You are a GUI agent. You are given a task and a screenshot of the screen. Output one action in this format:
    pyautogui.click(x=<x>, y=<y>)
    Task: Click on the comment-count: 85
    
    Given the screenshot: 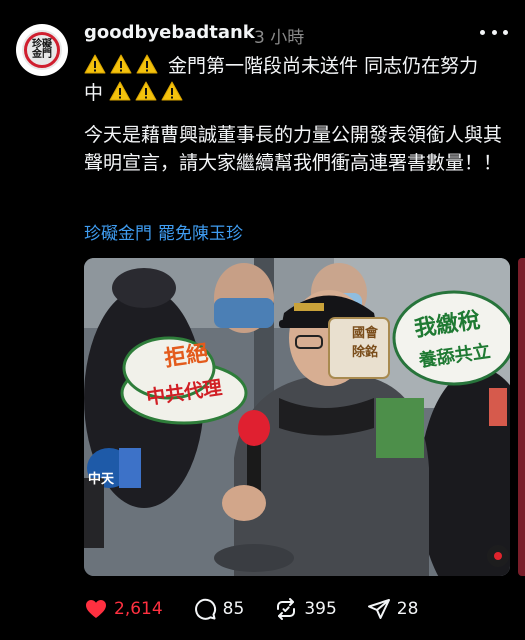 What is the action you would take?
    pyautogui.click(x=233, y=609)
    